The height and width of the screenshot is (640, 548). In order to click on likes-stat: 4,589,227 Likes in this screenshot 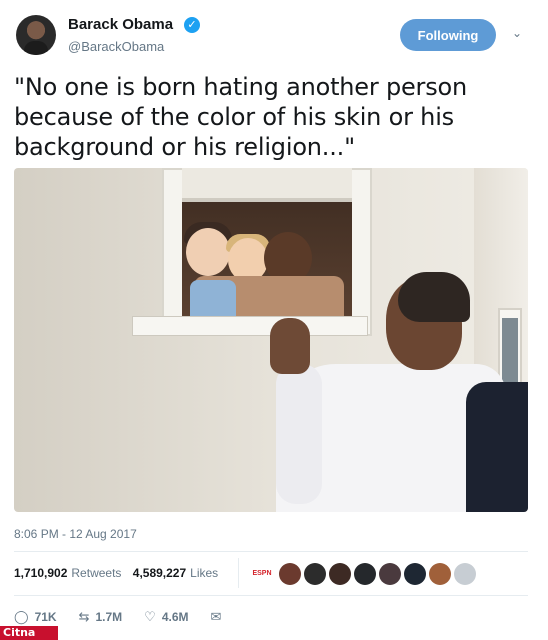, I will do `click(175, 573)`.